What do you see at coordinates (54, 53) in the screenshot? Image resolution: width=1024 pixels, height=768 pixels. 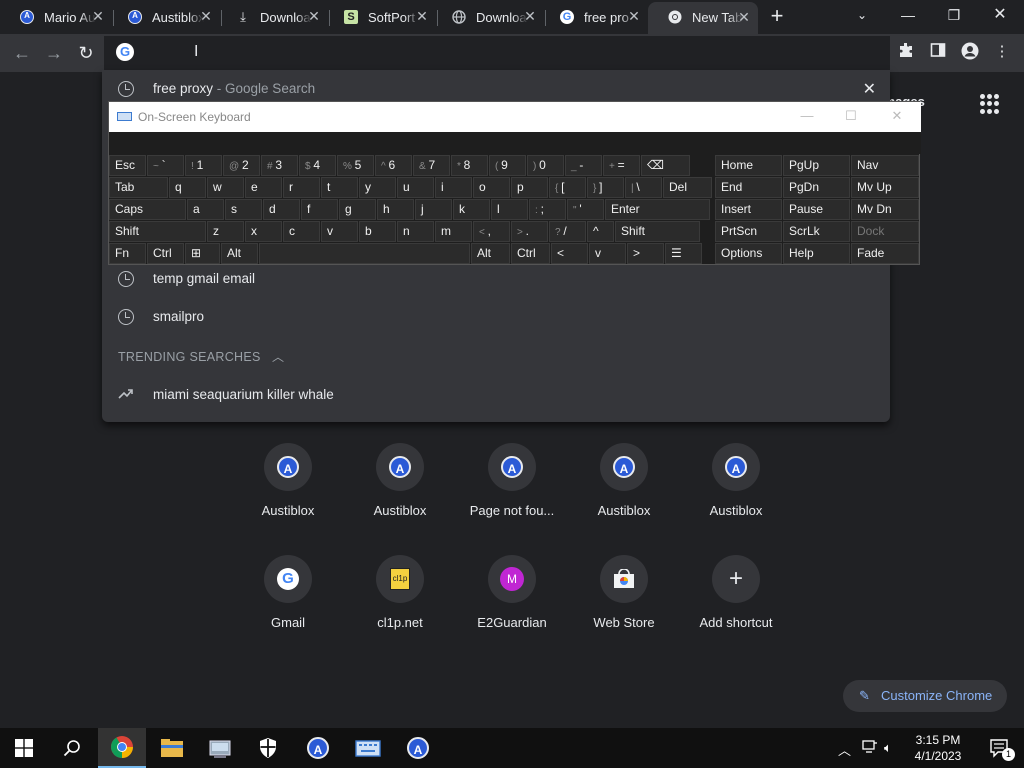 I see `forward-button: →` at bounding box center [54, 53].